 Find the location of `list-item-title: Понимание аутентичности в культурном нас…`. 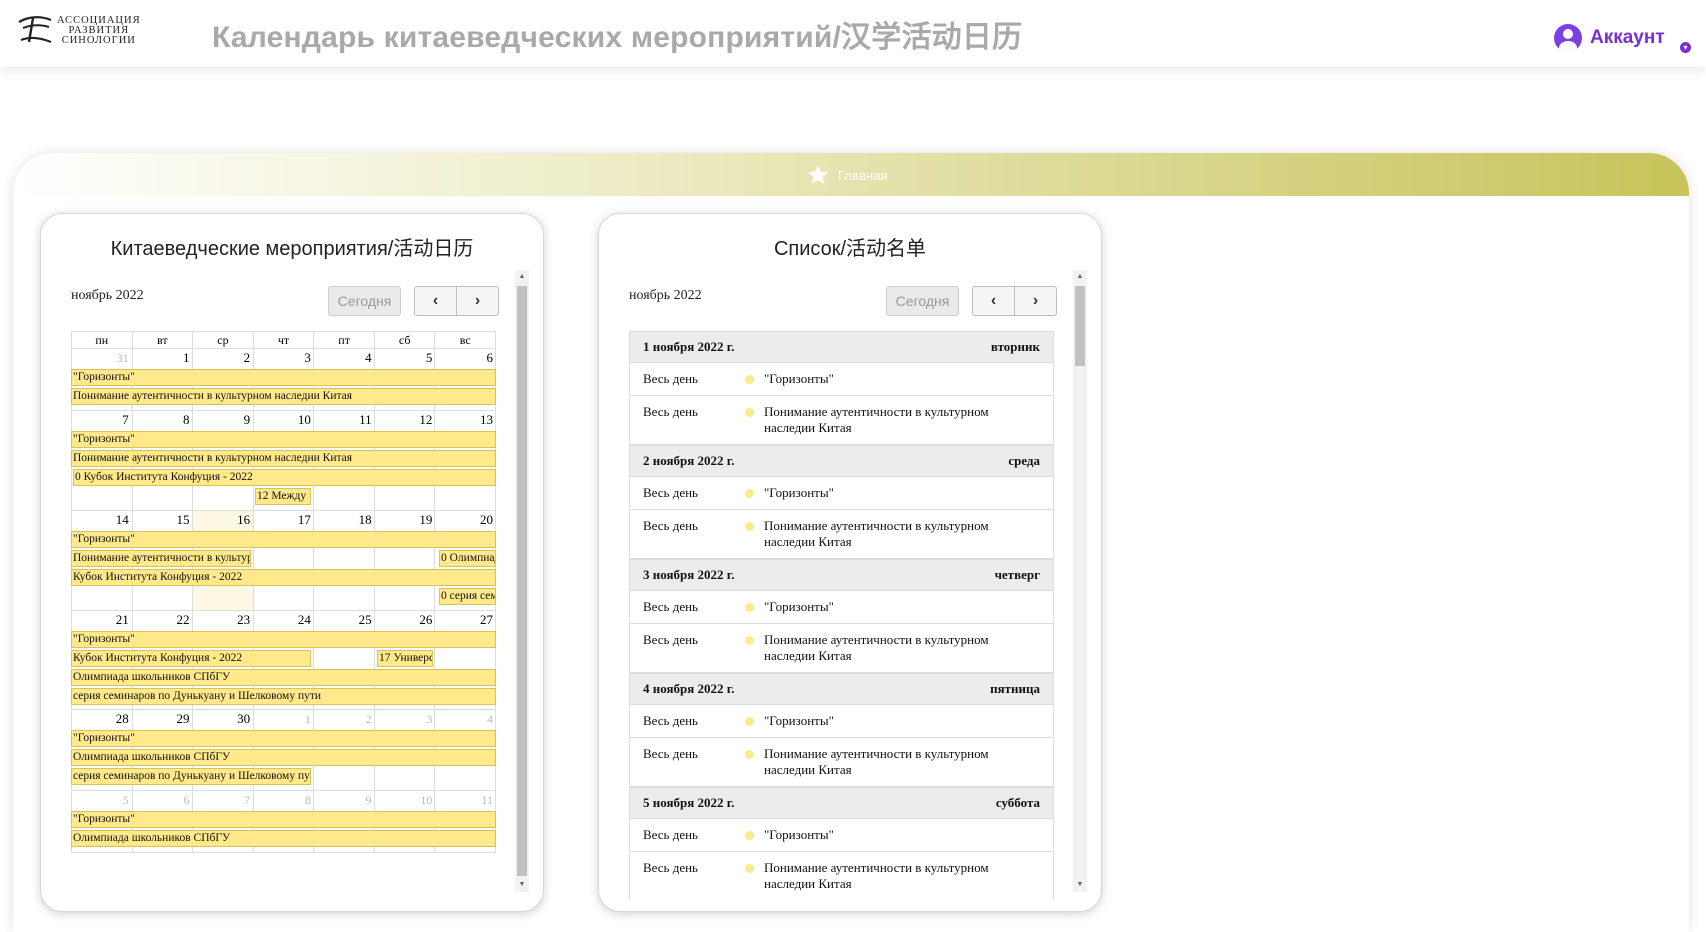

list-item-title: Понимание аутентичности в культурном нас… is located at coordinates (876, 419).